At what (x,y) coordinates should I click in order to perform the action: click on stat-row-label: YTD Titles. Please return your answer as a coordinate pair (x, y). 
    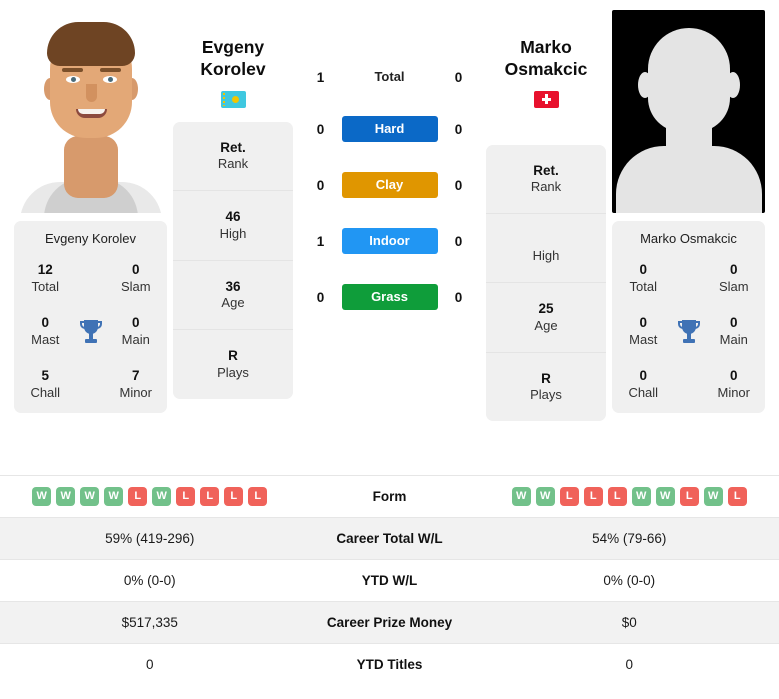
    Looking at the image, I should click on (389, 664).